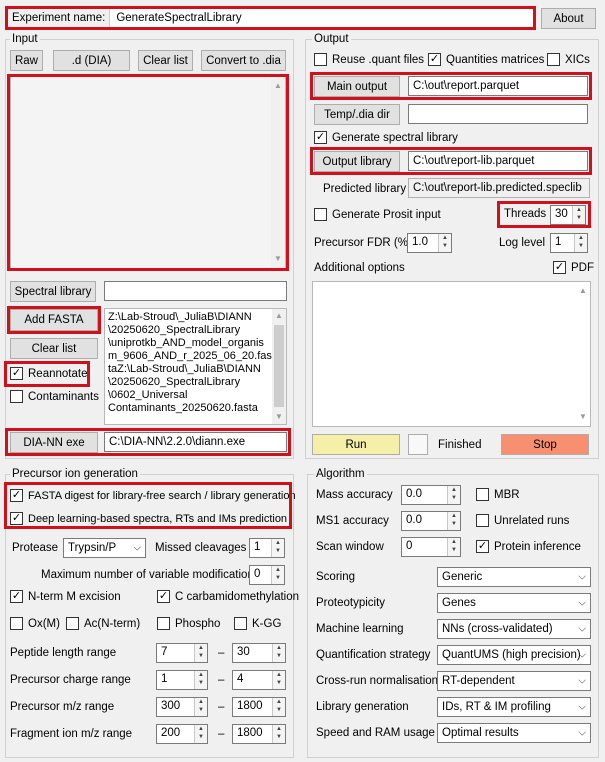 This screenshot has width=605, height=762. Describe the element at coordinates (270, 18) in the screenshot. I see `highlight-experiment` at that location.